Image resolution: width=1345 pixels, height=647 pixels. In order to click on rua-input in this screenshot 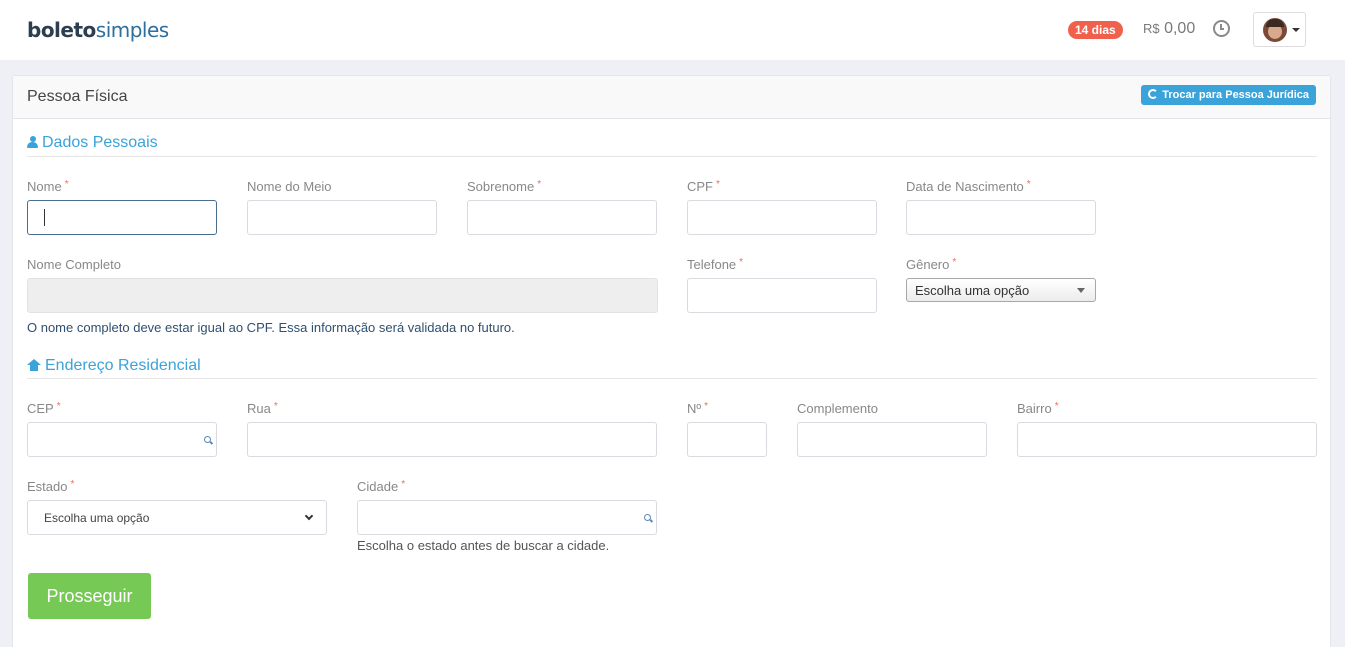, I will do `click(452, 439)`.